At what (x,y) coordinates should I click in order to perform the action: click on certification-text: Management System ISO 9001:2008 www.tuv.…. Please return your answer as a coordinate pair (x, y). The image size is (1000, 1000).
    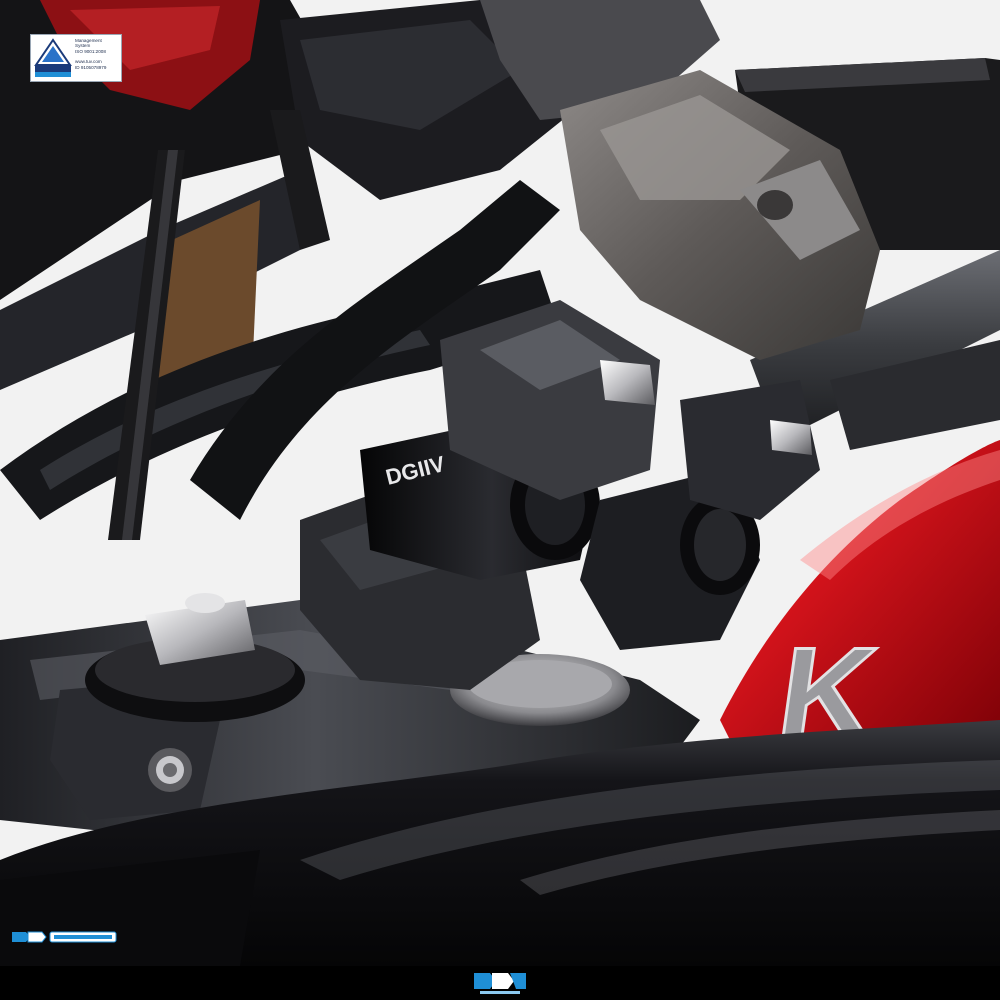
    Looking at the image, I should click on (98, 54).